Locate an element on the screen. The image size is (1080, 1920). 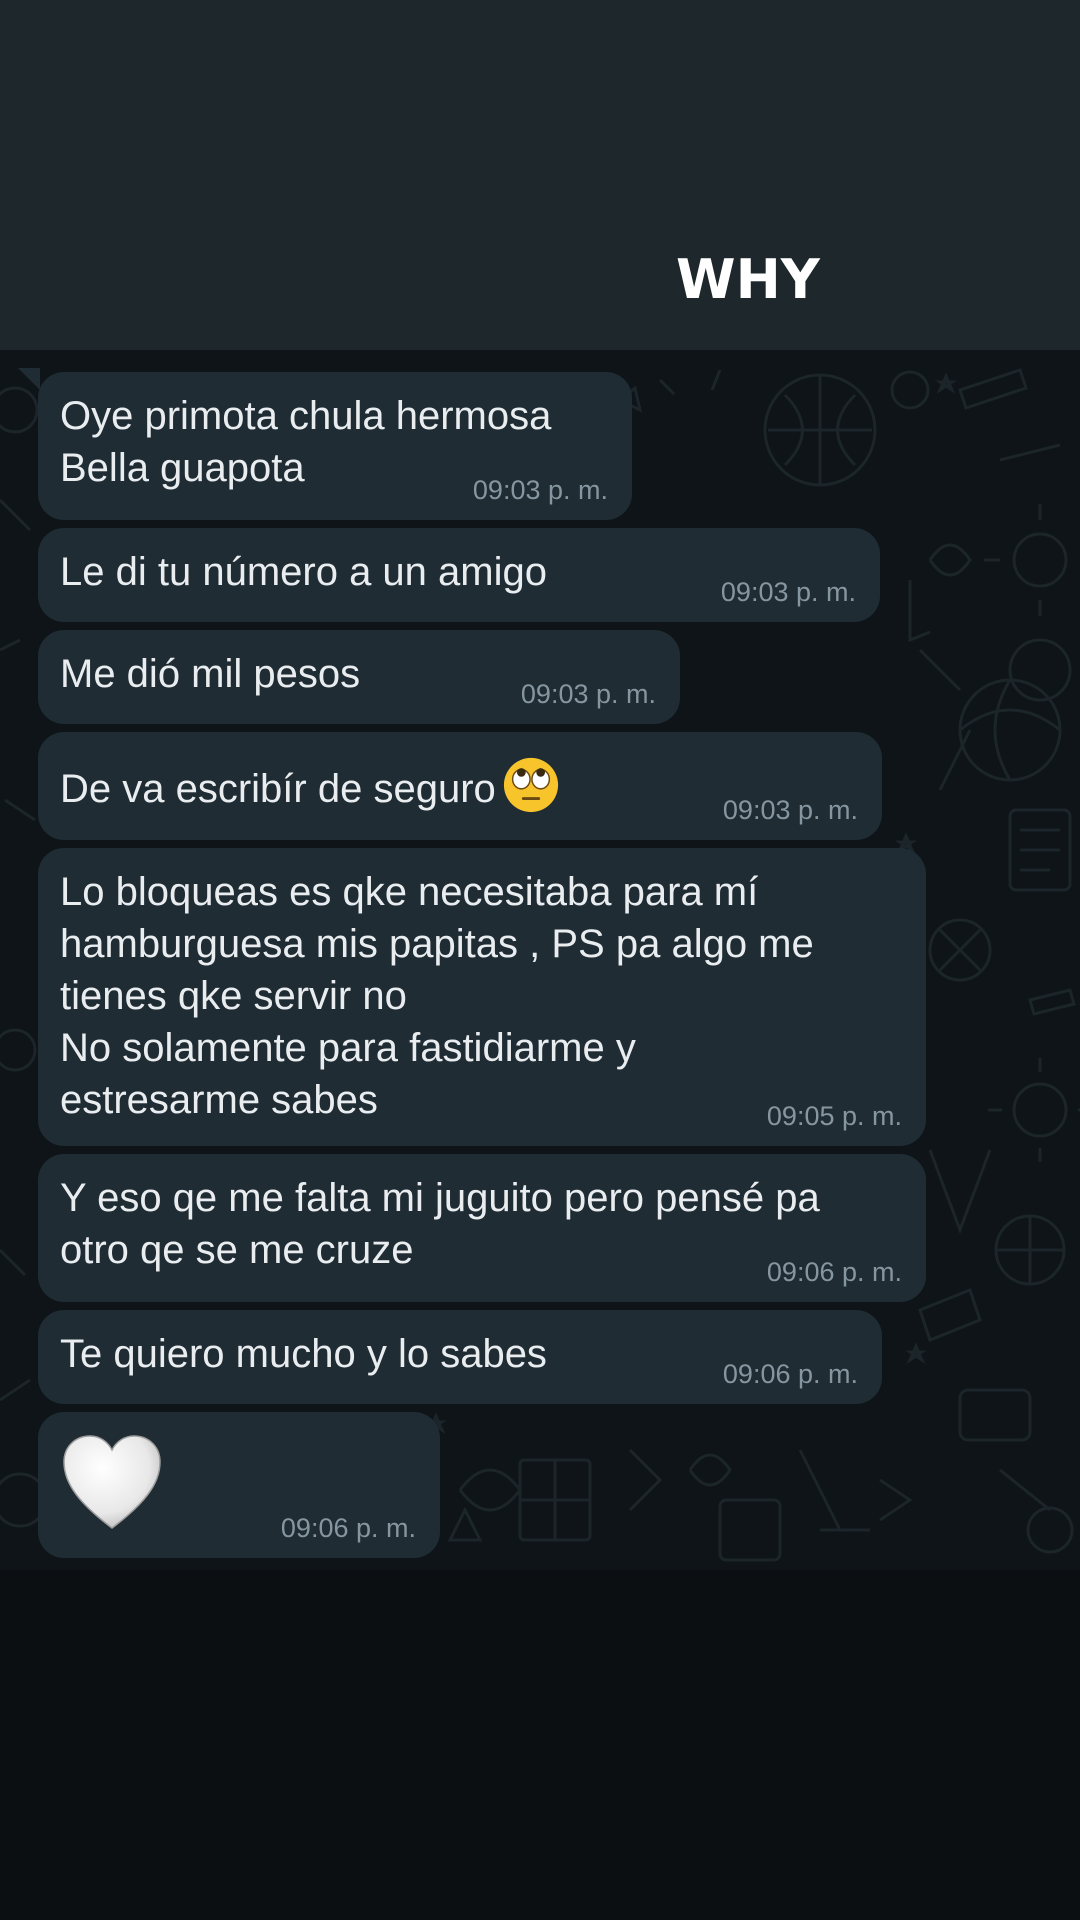
message-text: De va escribír de seguro is located at coordinates (278, 789).